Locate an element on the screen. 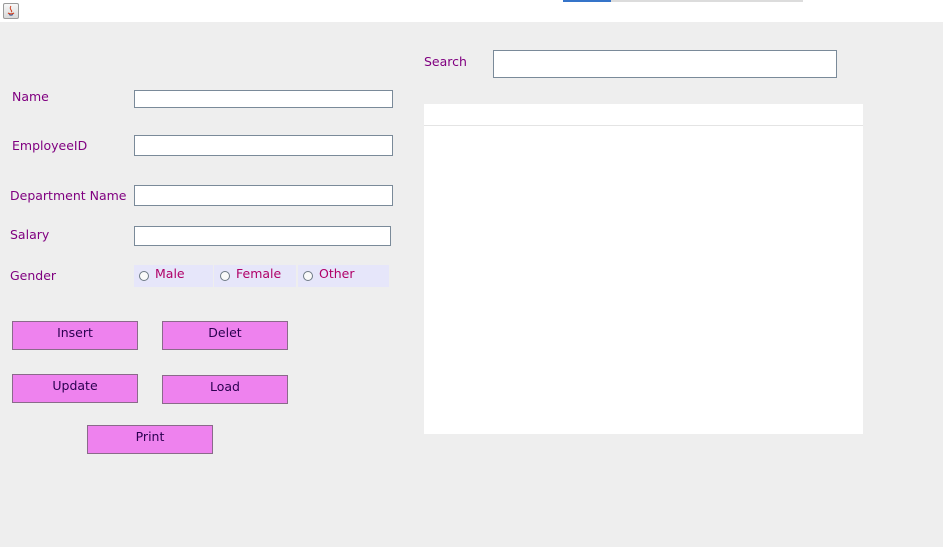  table-header is located at coordinates (643, 115).